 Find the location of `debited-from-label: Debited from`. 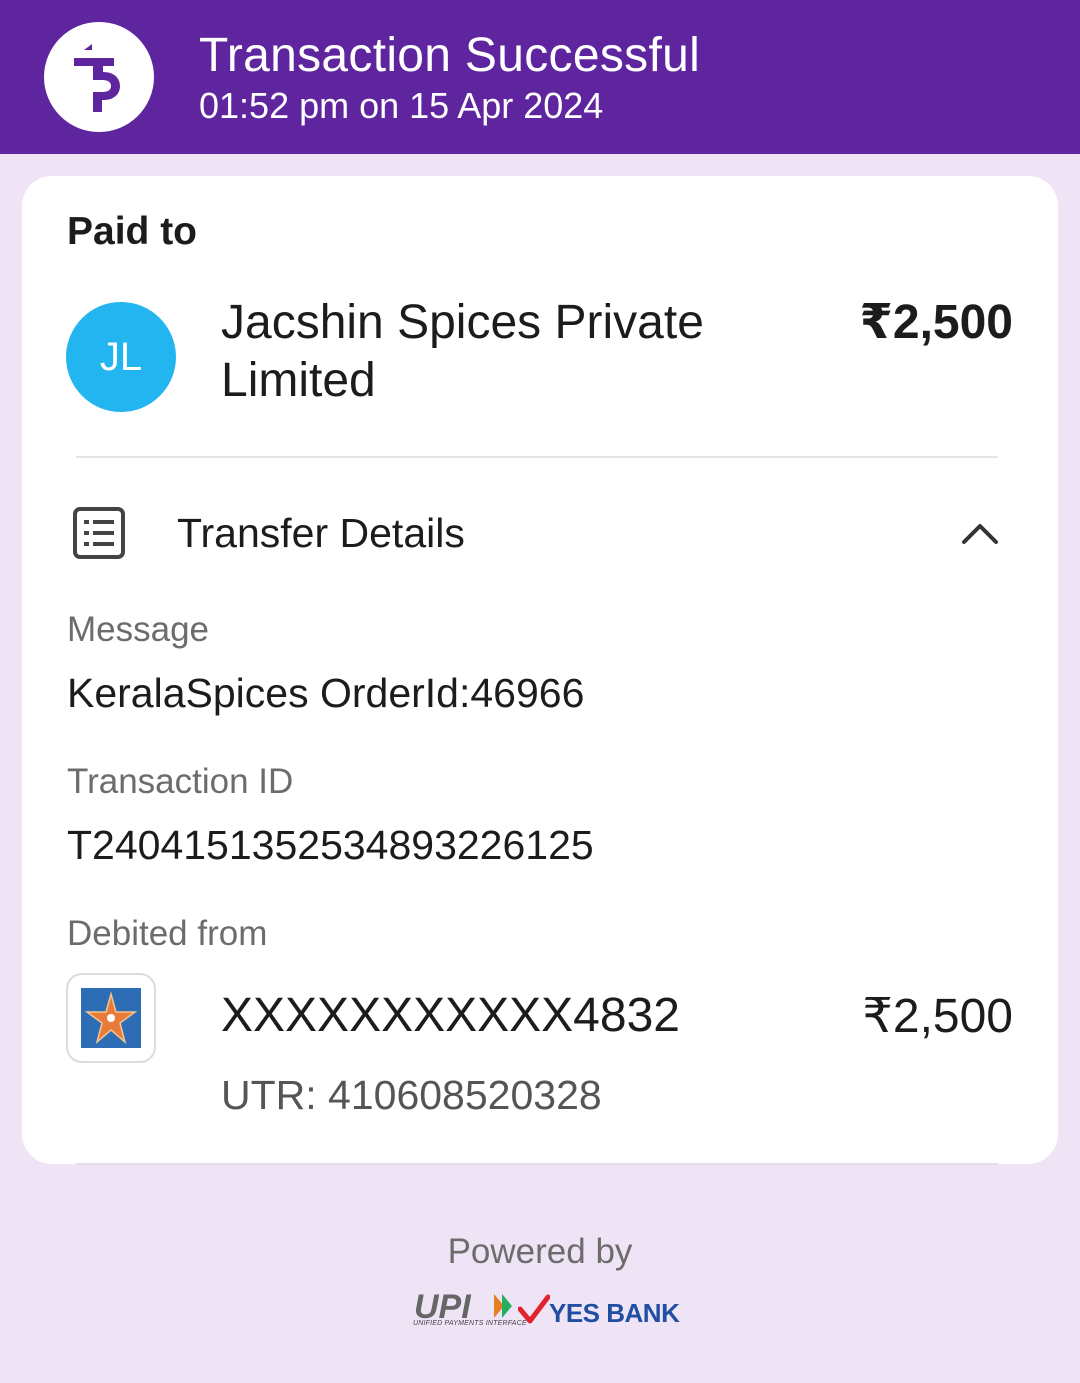

debited-from-label: Debited from is located at coordinates (167, 933).